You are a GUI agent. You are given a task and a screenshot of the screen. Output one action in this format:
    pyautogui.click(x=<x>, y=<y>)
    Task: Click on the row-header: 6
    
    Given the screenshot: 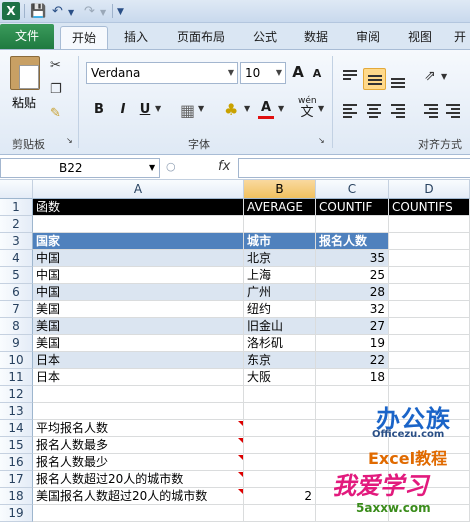 What is the action you would take?
    pyautogui.click(x=16, y=292)
    